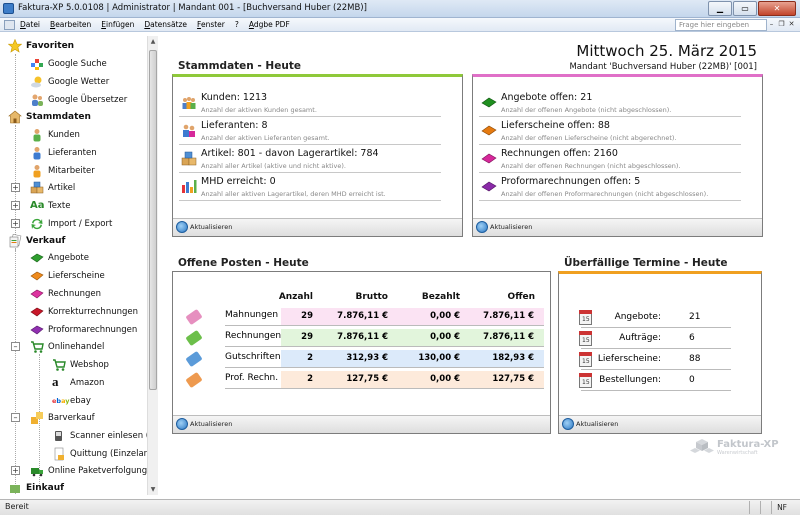 The image size is (800, 515). What do you see at coordinates (15, 205) in the screenshot?
I see `expand-texte-icon: +` at bounding box center [15, 205].